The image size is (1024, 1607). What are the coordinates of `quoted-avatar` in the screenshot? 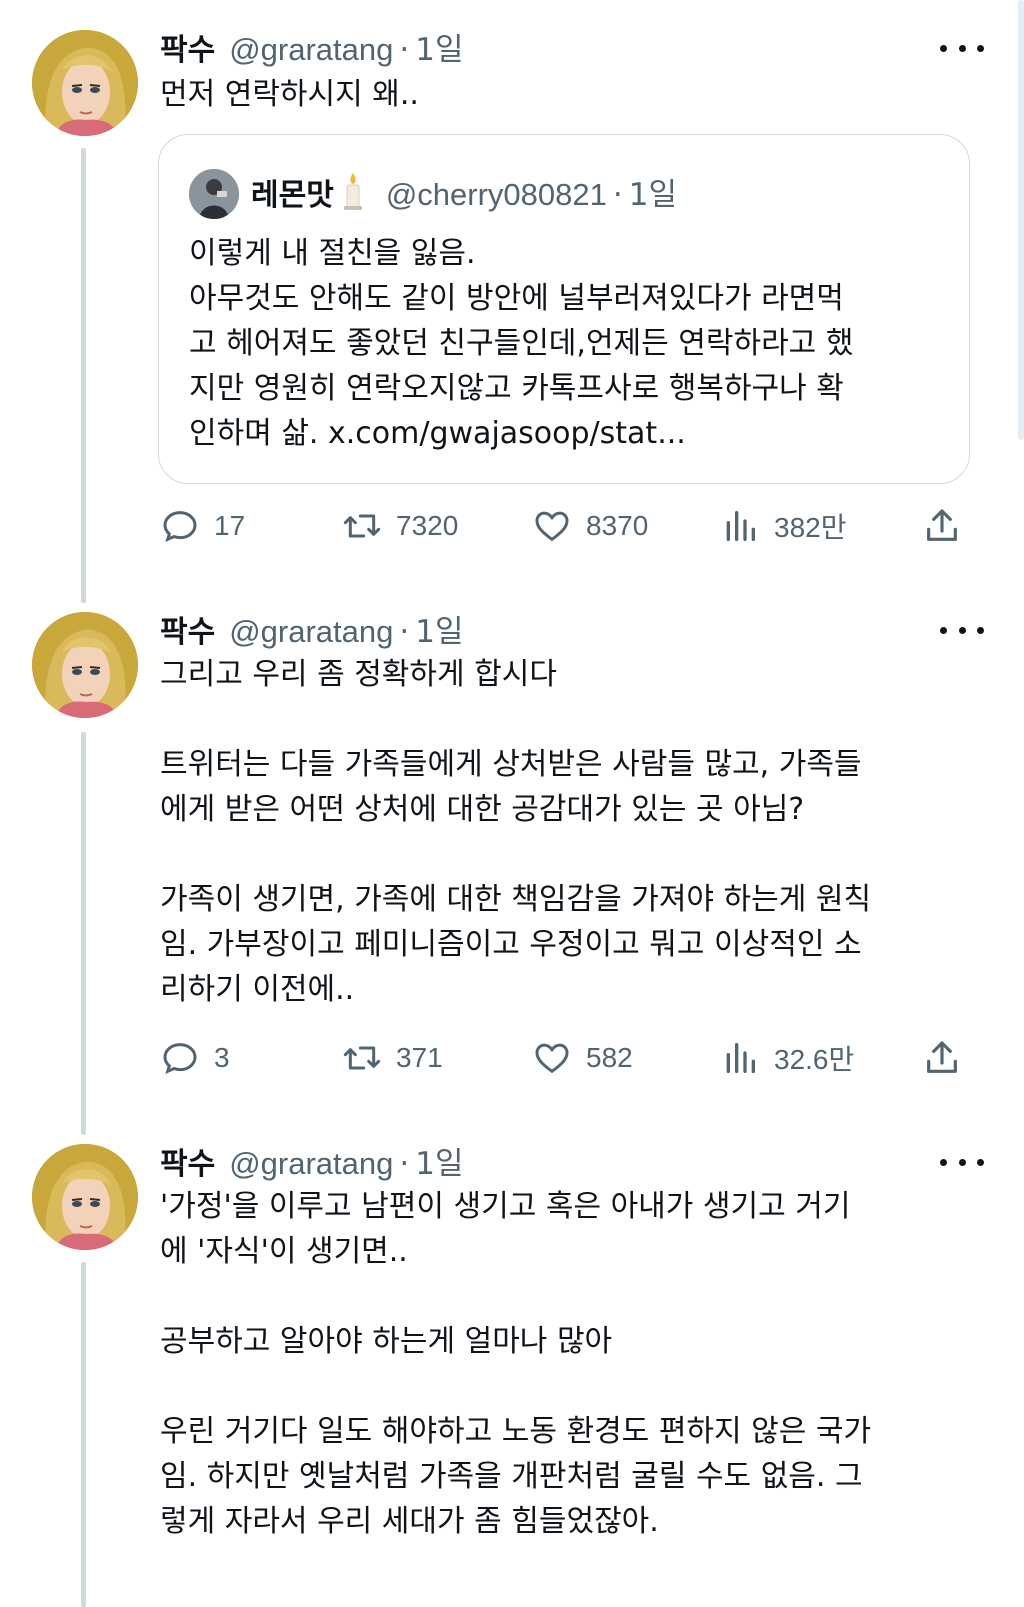 It's located at (214, 194).